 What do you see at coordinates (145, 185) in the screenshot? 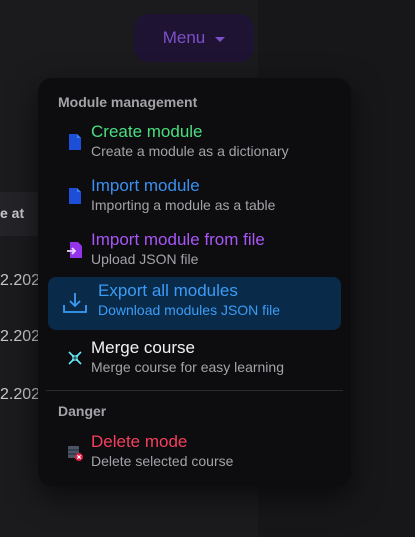
I see `menu-item-title: Import module` at bounding box center [145, 185].